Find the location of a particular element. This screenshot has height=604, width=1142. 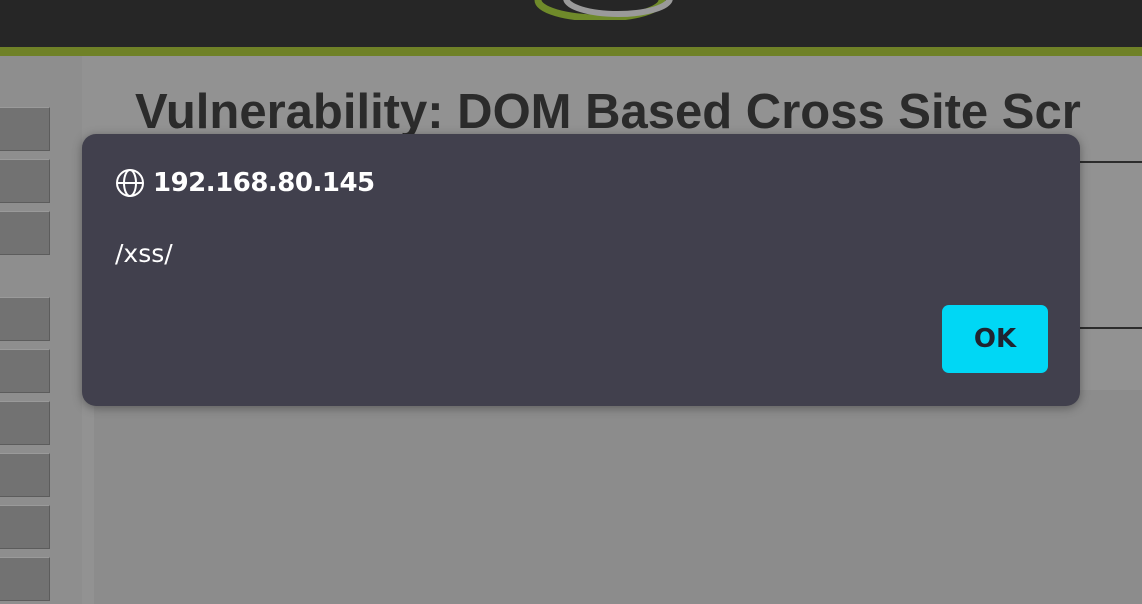

dialog-origin-text: 192.168.80.145 is located at coordinates (264, 183).